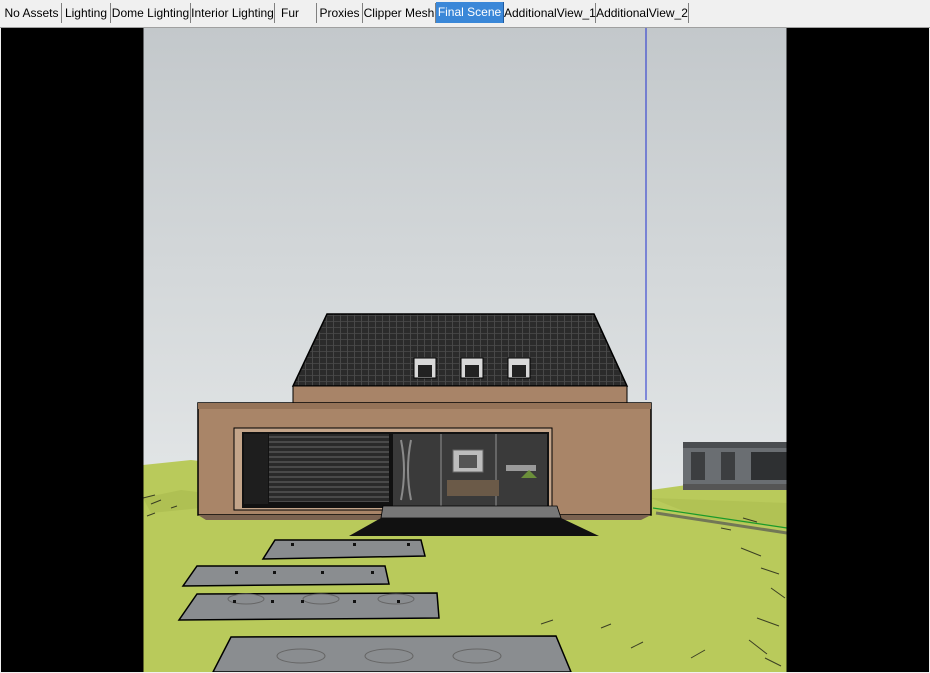  Describe the element at coordinates (550, 13) in the screenshot. I see `tab-additional-view-1: AdditionalView_1` at that location.